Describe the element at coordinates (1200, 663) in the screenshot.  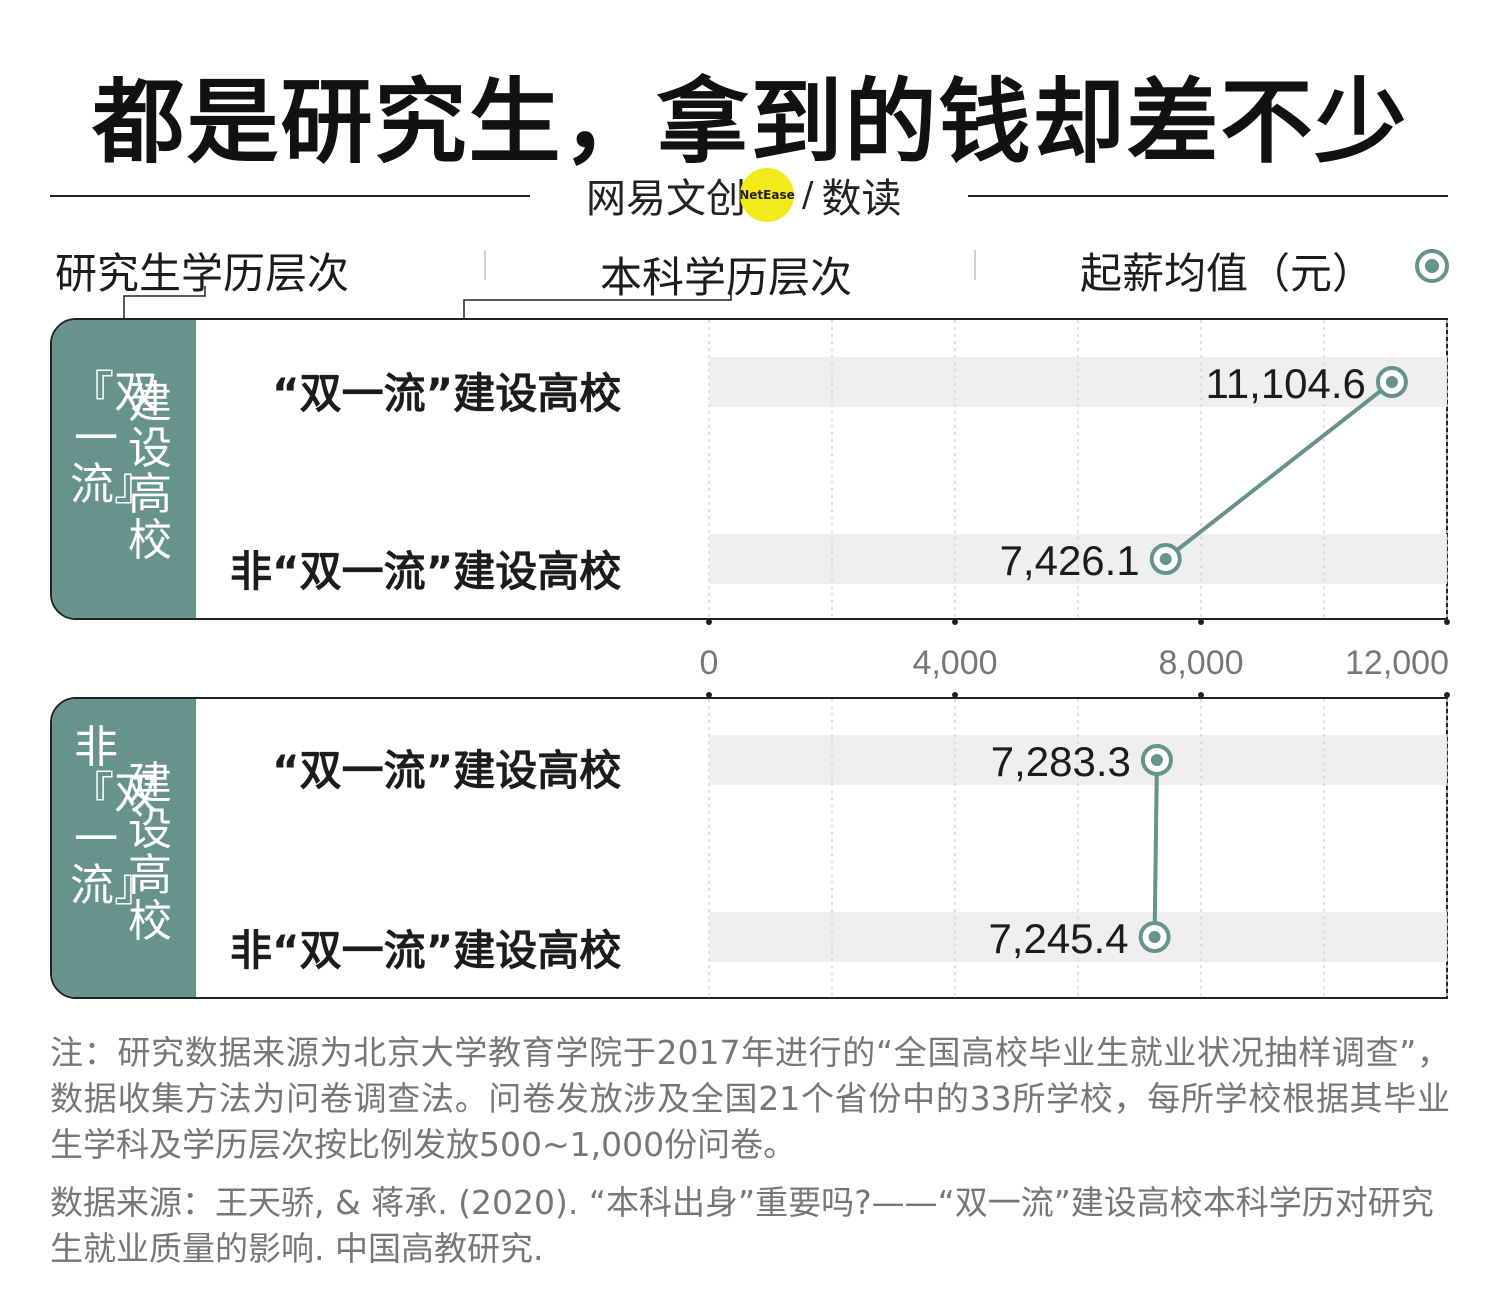
I see `x-tick-label: 8,000` at that location.